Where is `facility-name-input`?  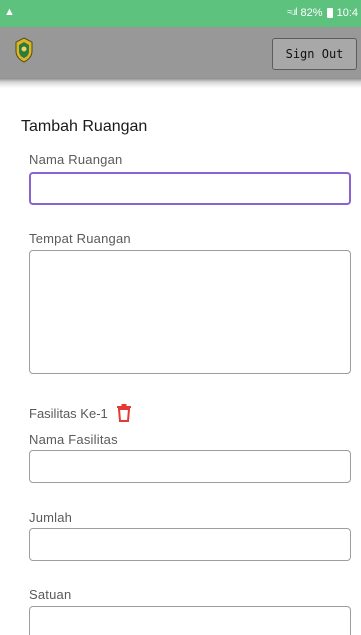 facility-name-input is located at coordinates (190, 466).